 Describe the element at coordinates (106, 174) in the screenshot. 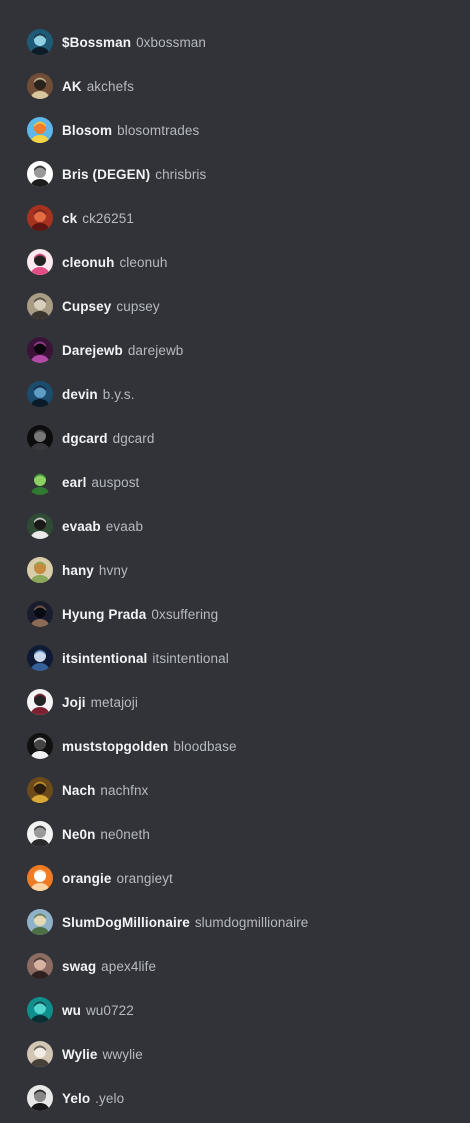

I see `display-name: Bris (DEGEN)` at that location.